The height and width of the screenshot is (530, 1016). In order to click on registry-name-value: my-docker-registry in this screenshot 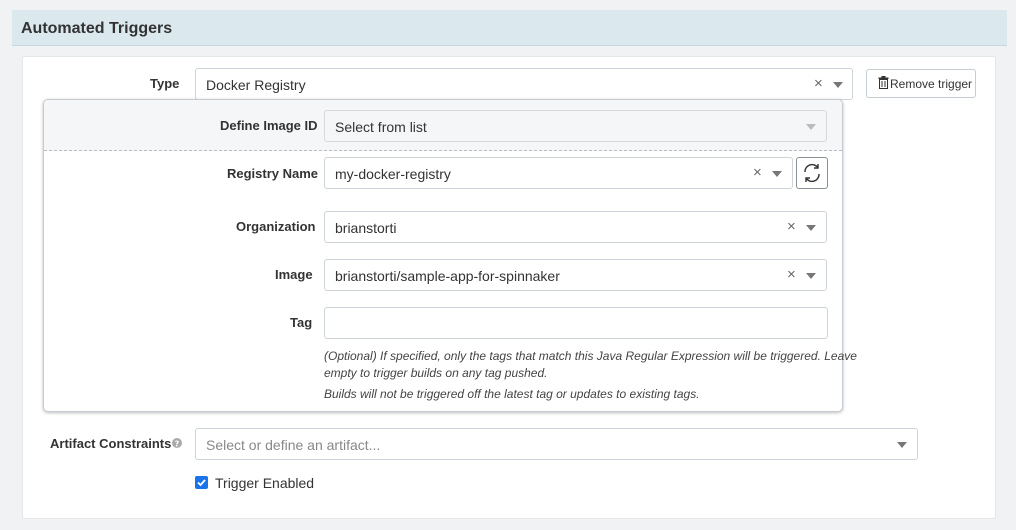, I will do `click(393, 174)`.